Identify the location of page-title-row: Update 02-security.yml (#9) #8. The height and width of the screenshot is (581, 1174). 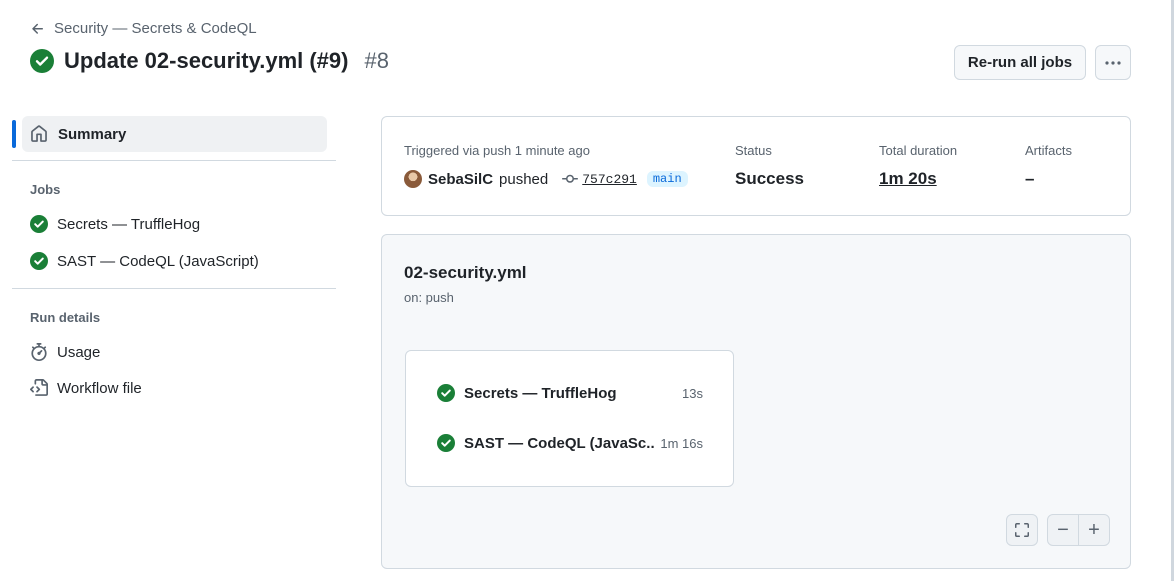
(209, 61).